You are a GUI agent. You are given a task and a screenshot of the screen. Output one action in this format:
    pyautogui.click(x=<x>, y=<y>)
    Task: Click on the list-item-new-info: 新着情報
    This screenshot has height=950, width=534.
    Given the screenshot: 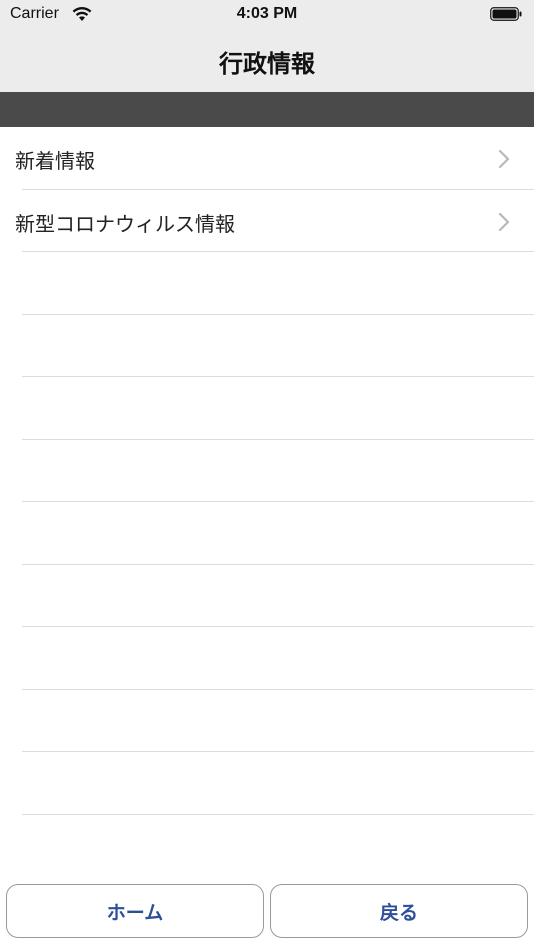 What is the action you would take?
    pyautogui.click(x=267, y=158)
    